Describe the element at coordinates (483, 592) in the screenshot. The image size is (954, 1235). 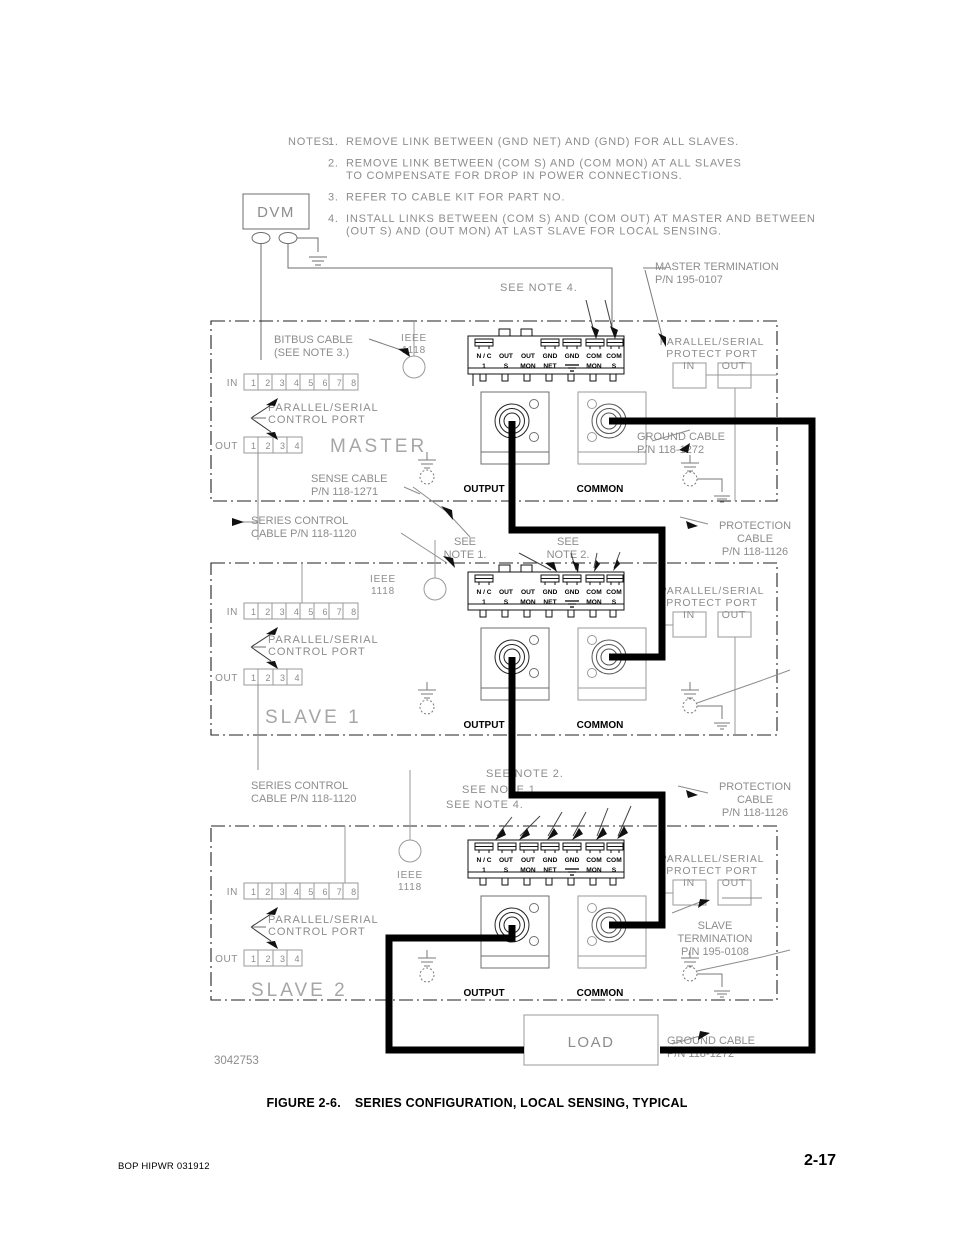
I see `slave1-terminal-top-label: N / C` at that location.